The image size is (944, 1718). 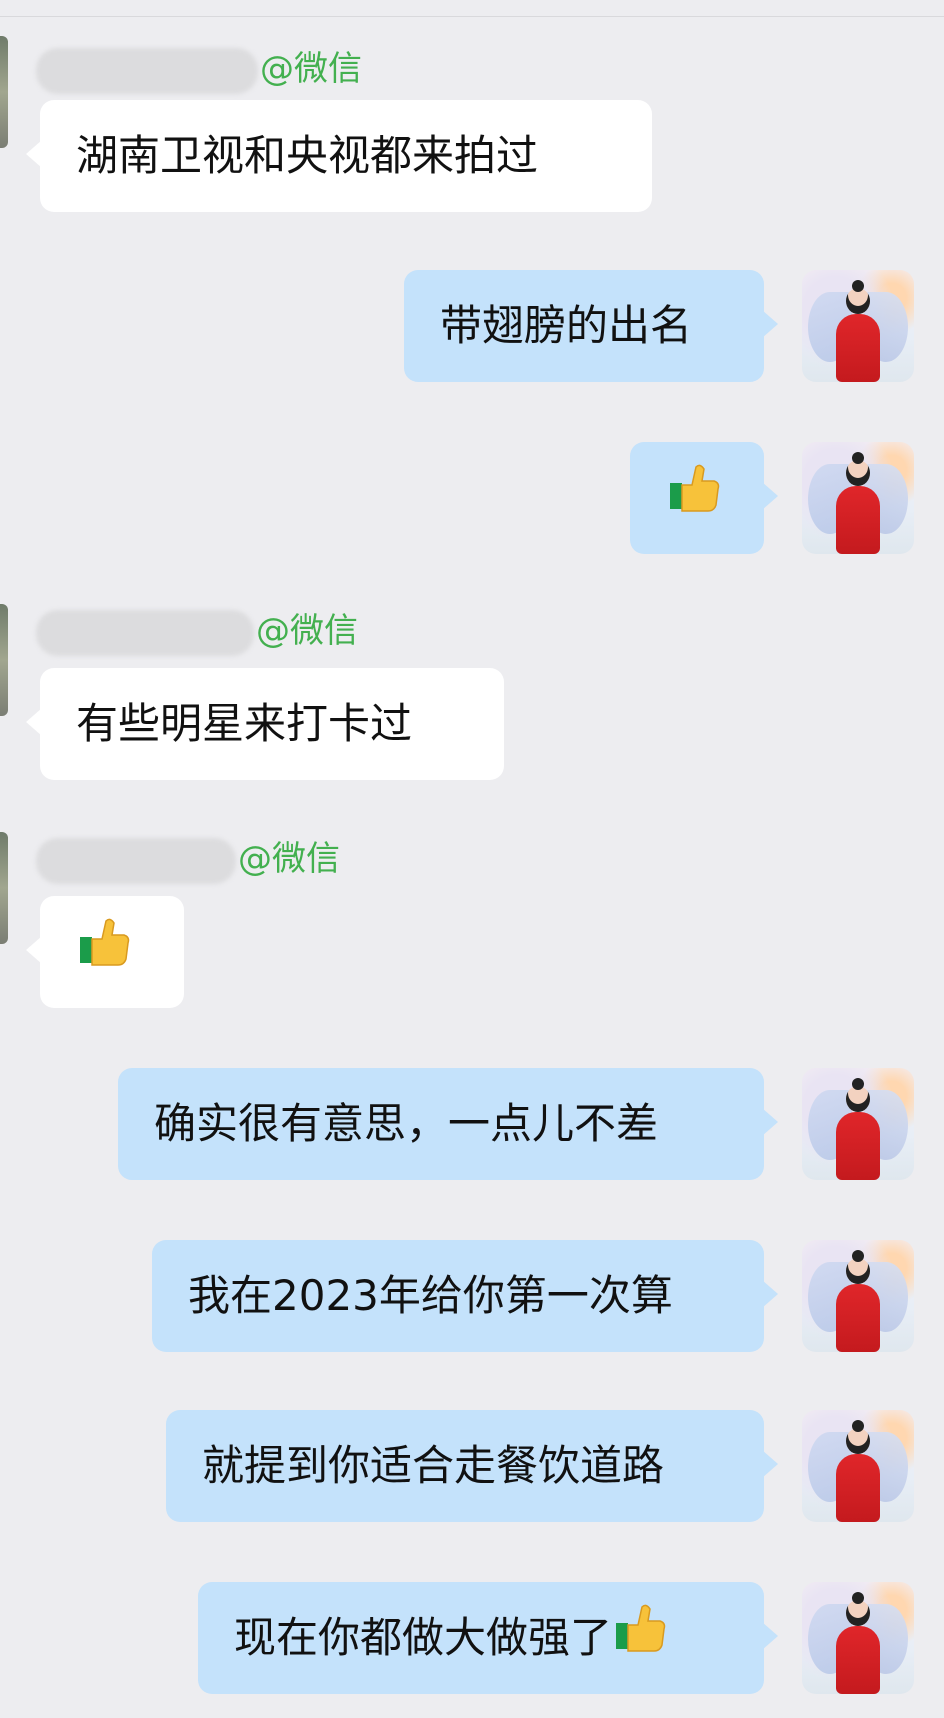 I want to click on message-incoming: @微信 湖南卫视和央视都来拍过, so click(x=472, y=126).